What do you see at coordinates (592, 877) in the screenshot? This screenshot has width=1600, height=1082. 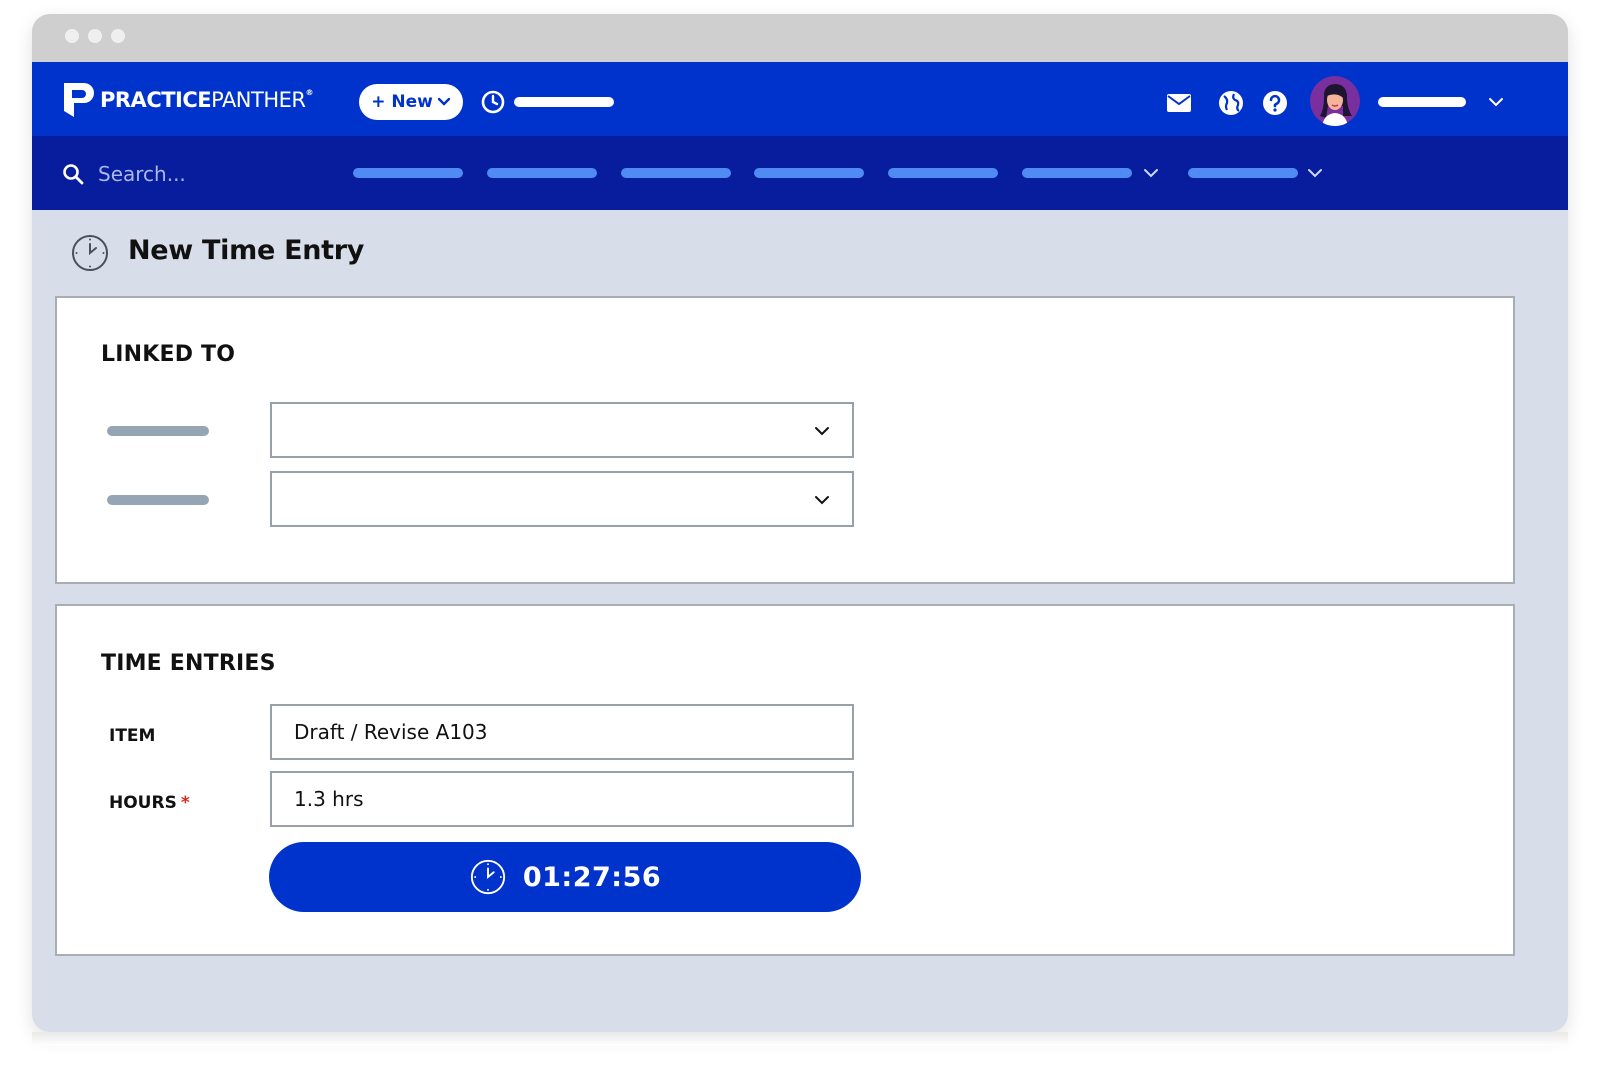 I see `timer-value: 01:27:56` at bounding box center [592, 877].